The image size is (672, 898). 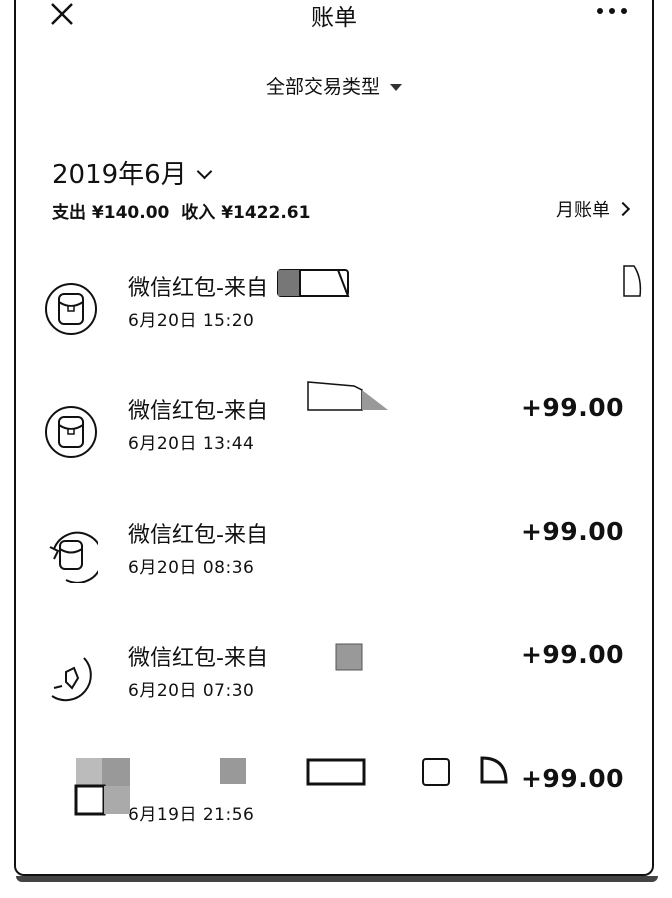 I want to click on header: 账单, so click(x=334, y=18).